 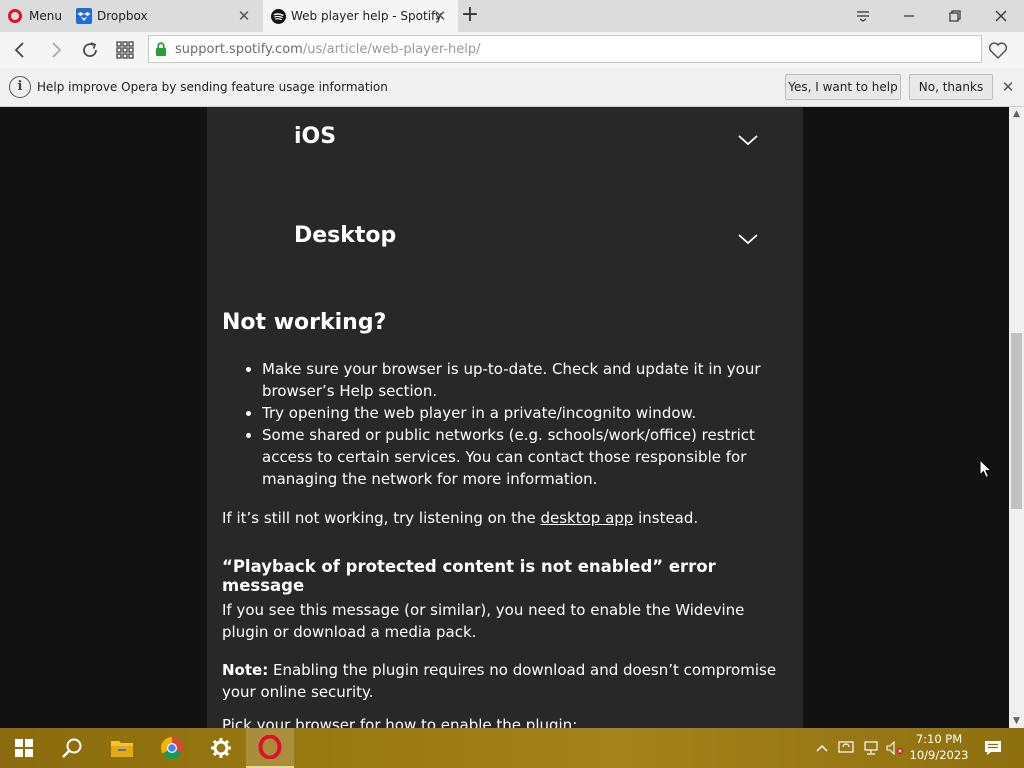 I want to click on opera-taskbar-button, so click(x=270, y=748).